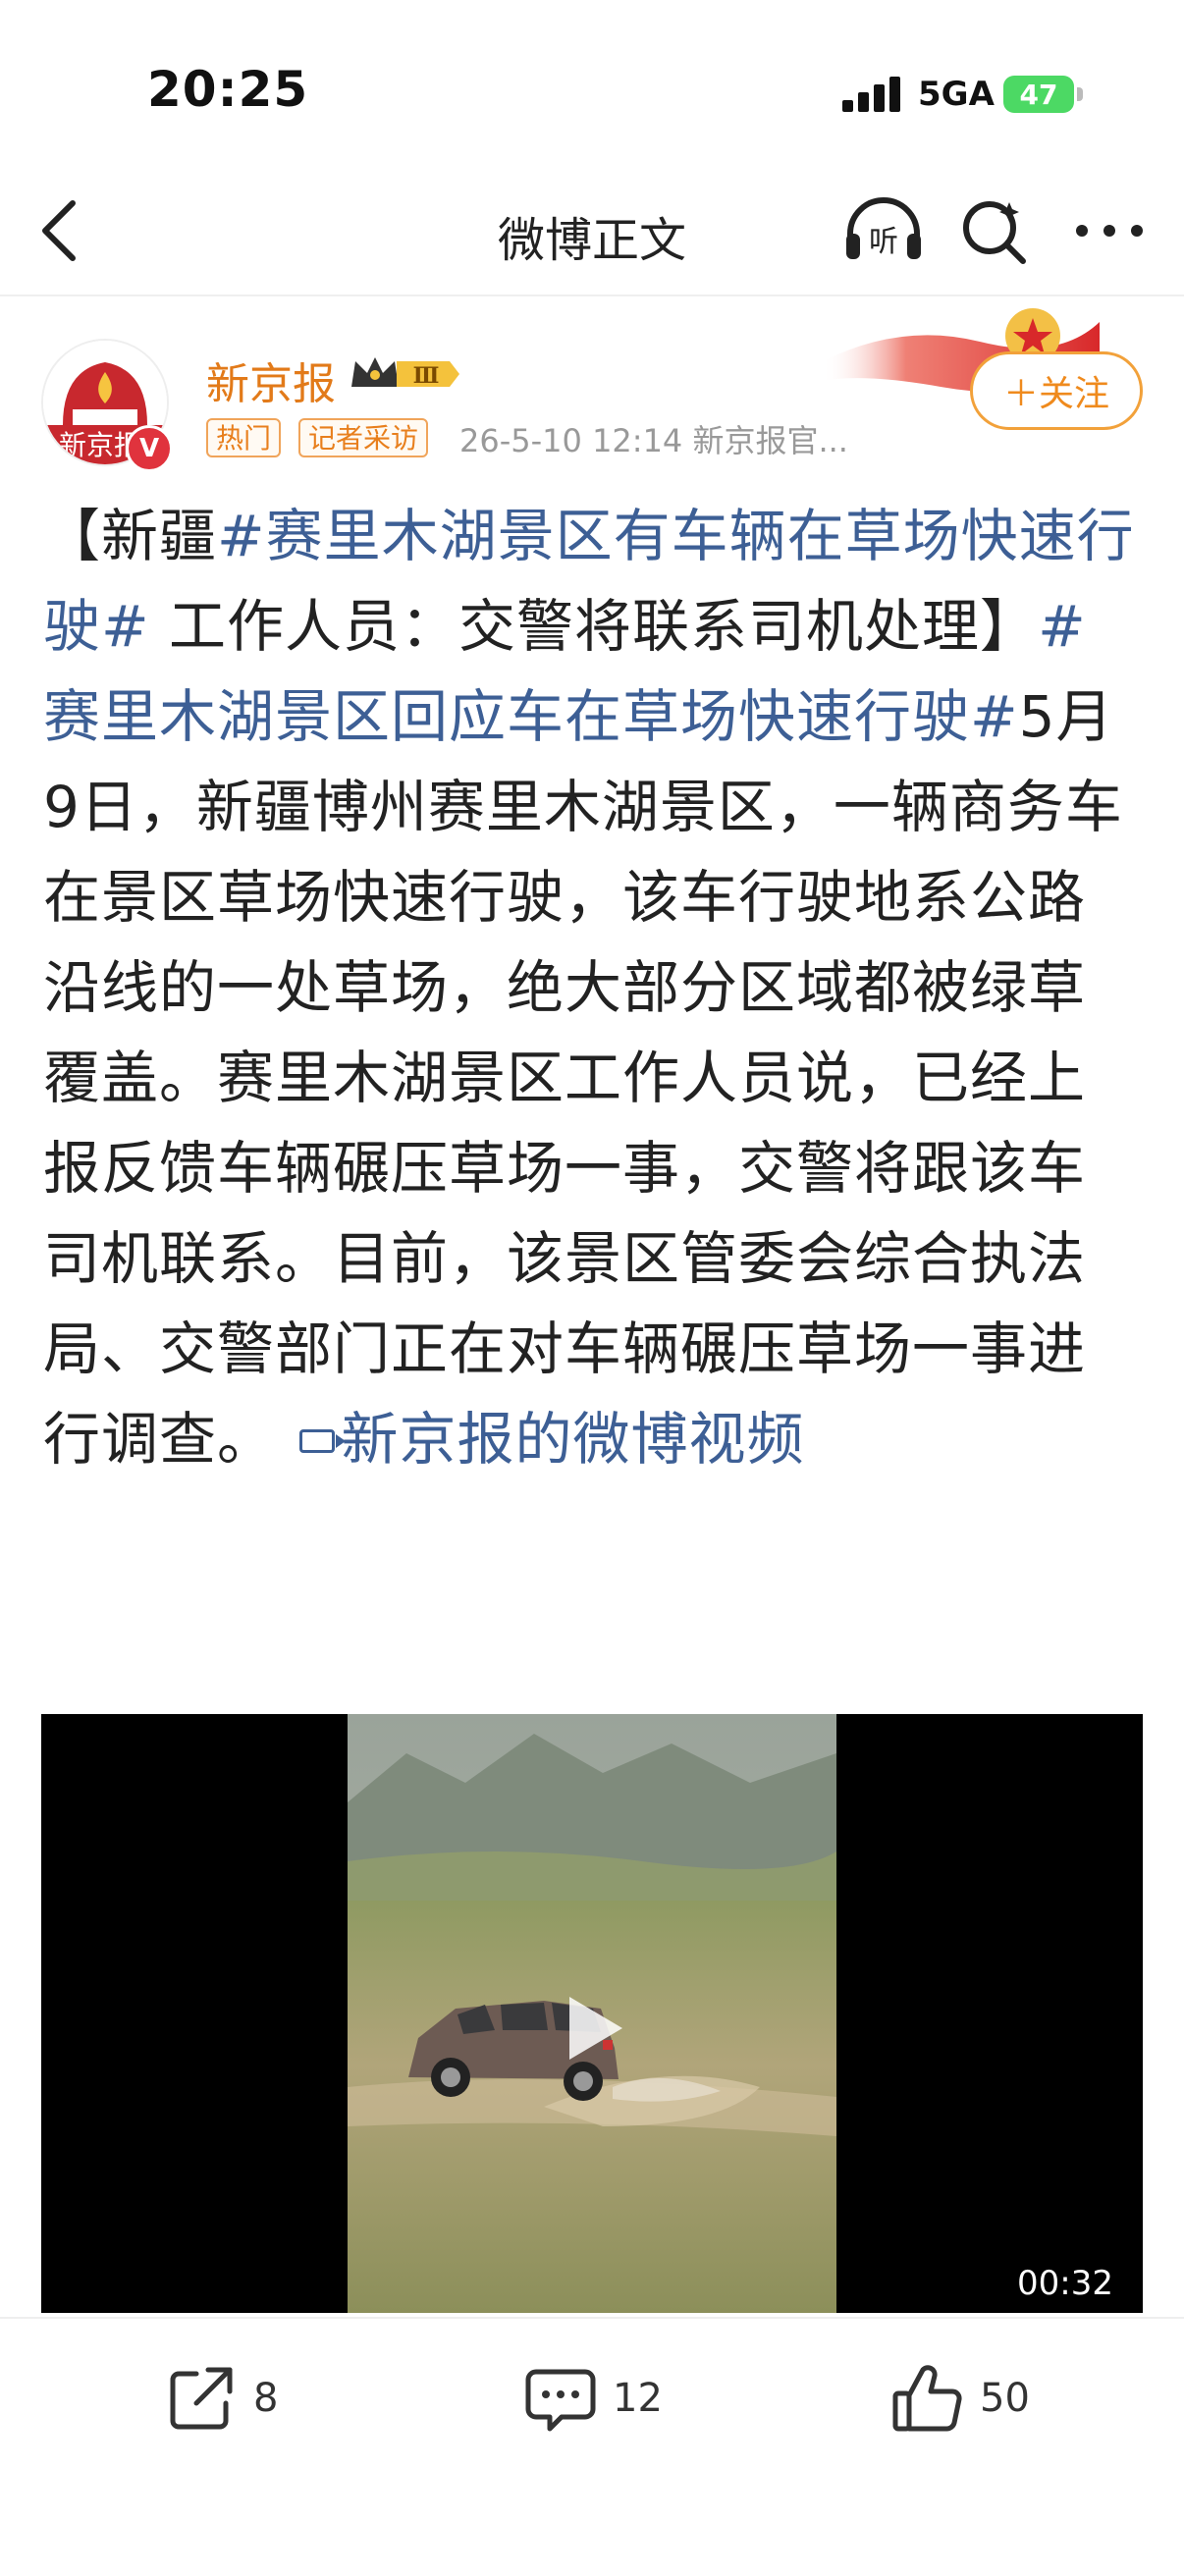 The width and height of the screenshot is (1184, 2576). I want to click on search-button, so click(994, 230).